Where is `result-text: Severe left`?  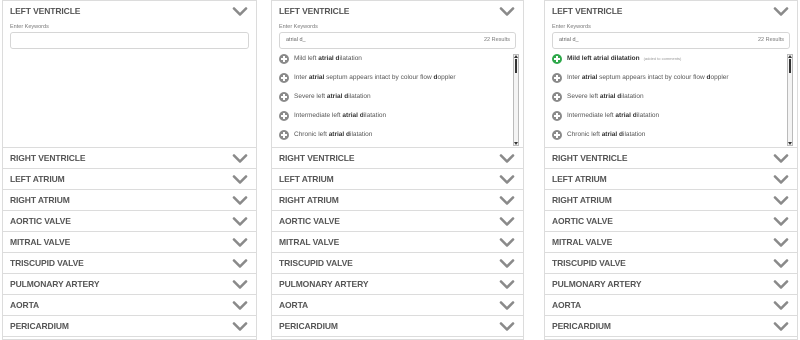
result-text: Severe left is located at coordinates (310, 96).